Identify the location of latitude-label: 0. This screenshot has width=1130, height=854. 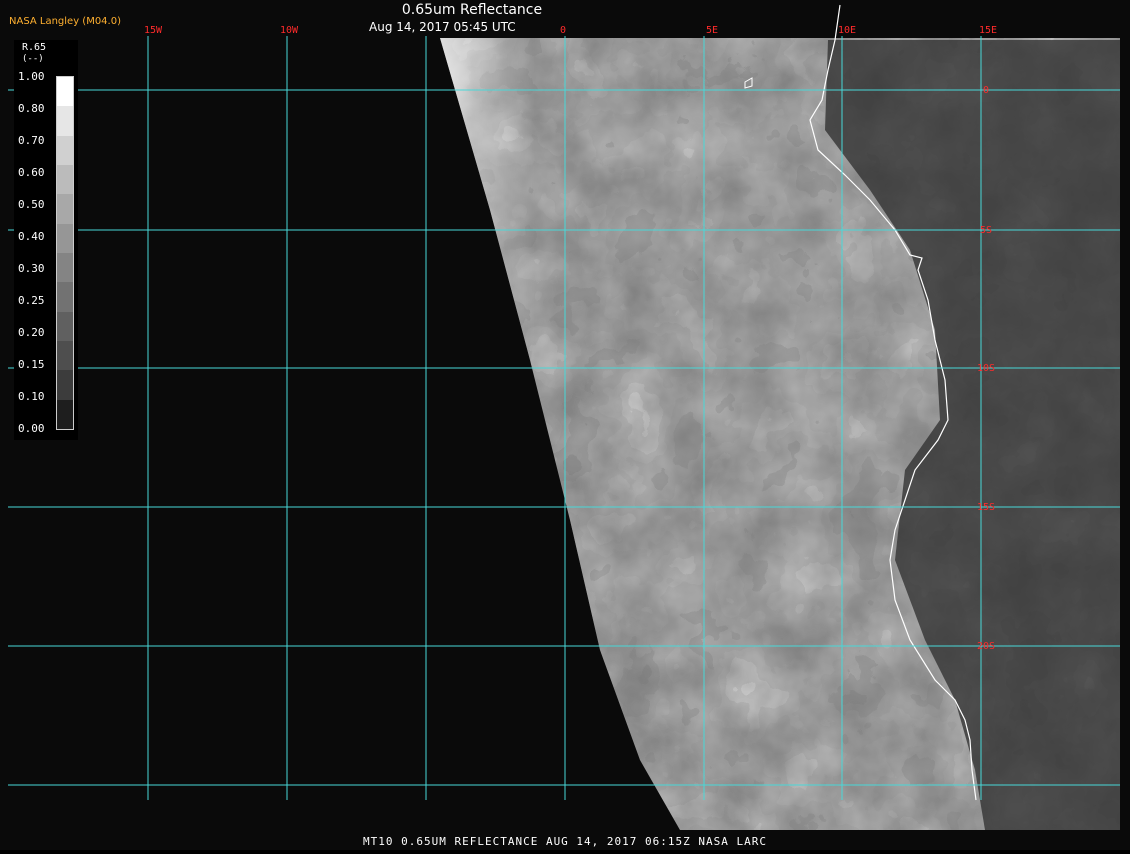
(986, 90).